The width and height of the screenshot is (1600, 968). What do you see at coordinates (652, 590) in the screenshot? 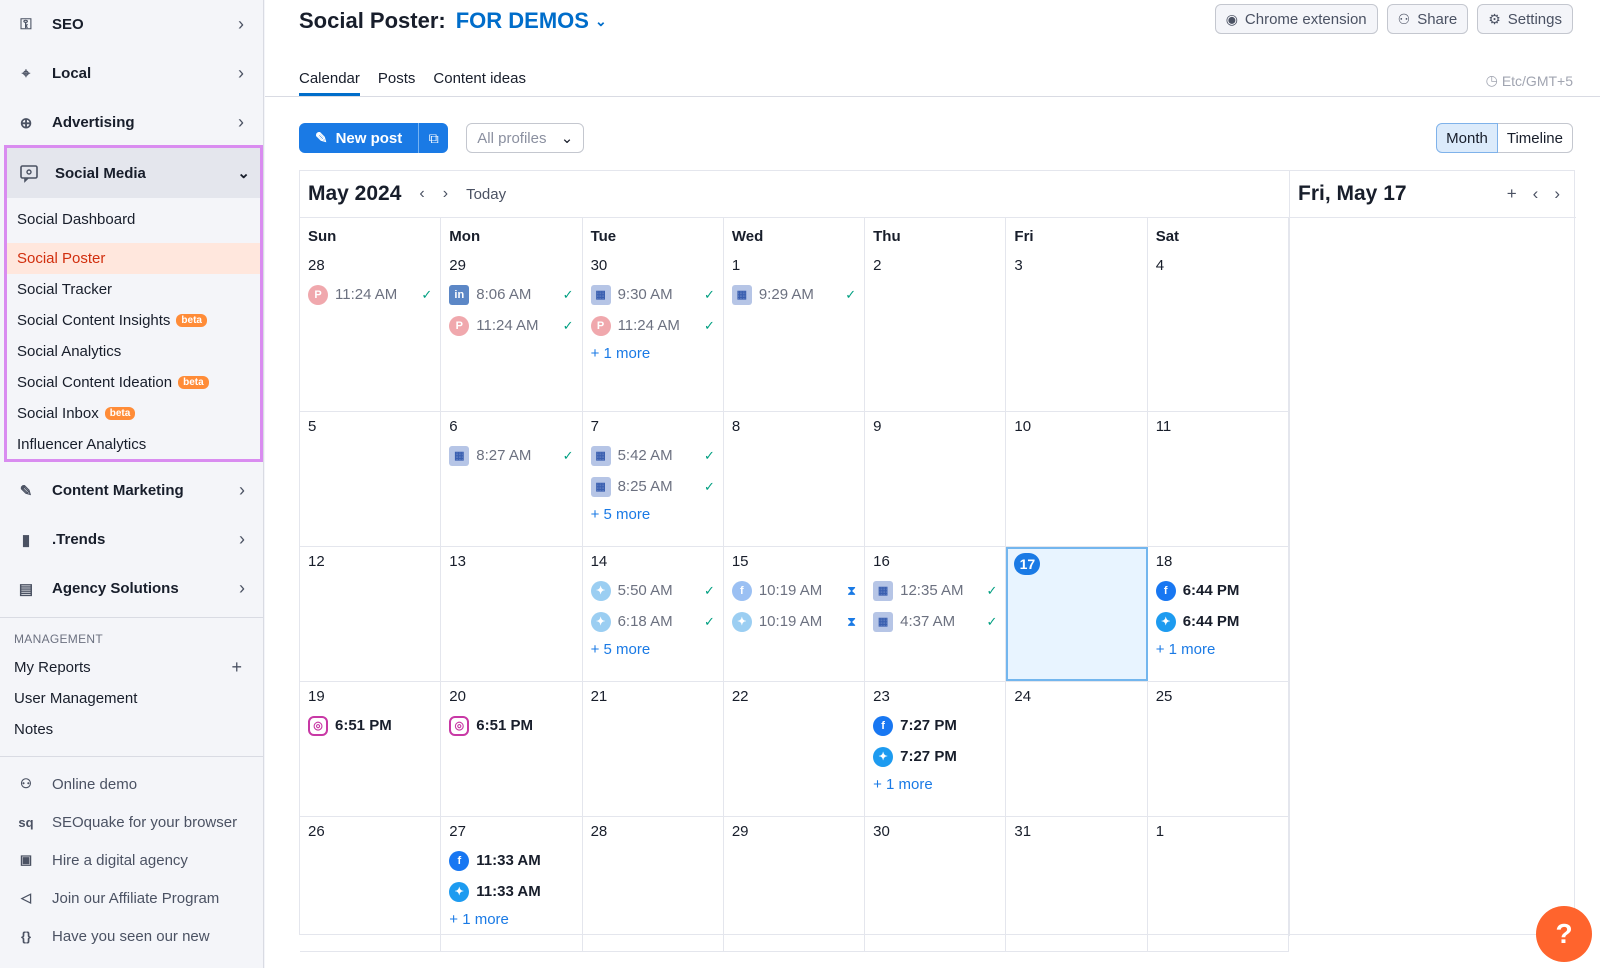
I see `scheduled-post: ✦ 5:50 AM ✓` at bounding box center [652, 590].